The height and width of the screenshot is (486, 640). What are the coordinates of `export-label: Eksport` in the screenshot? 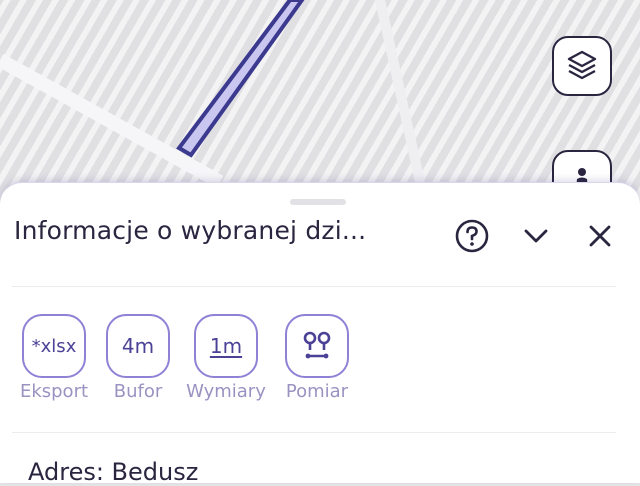 It's located at (54, 391).